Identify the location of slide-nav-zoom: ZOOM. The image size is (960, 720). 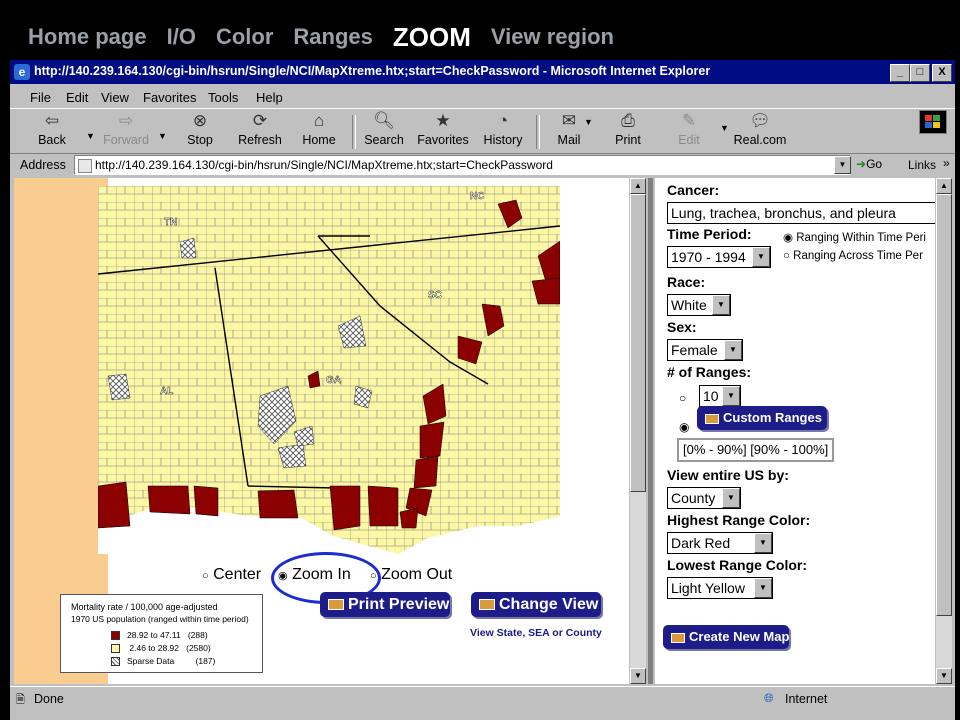
(432, 37).